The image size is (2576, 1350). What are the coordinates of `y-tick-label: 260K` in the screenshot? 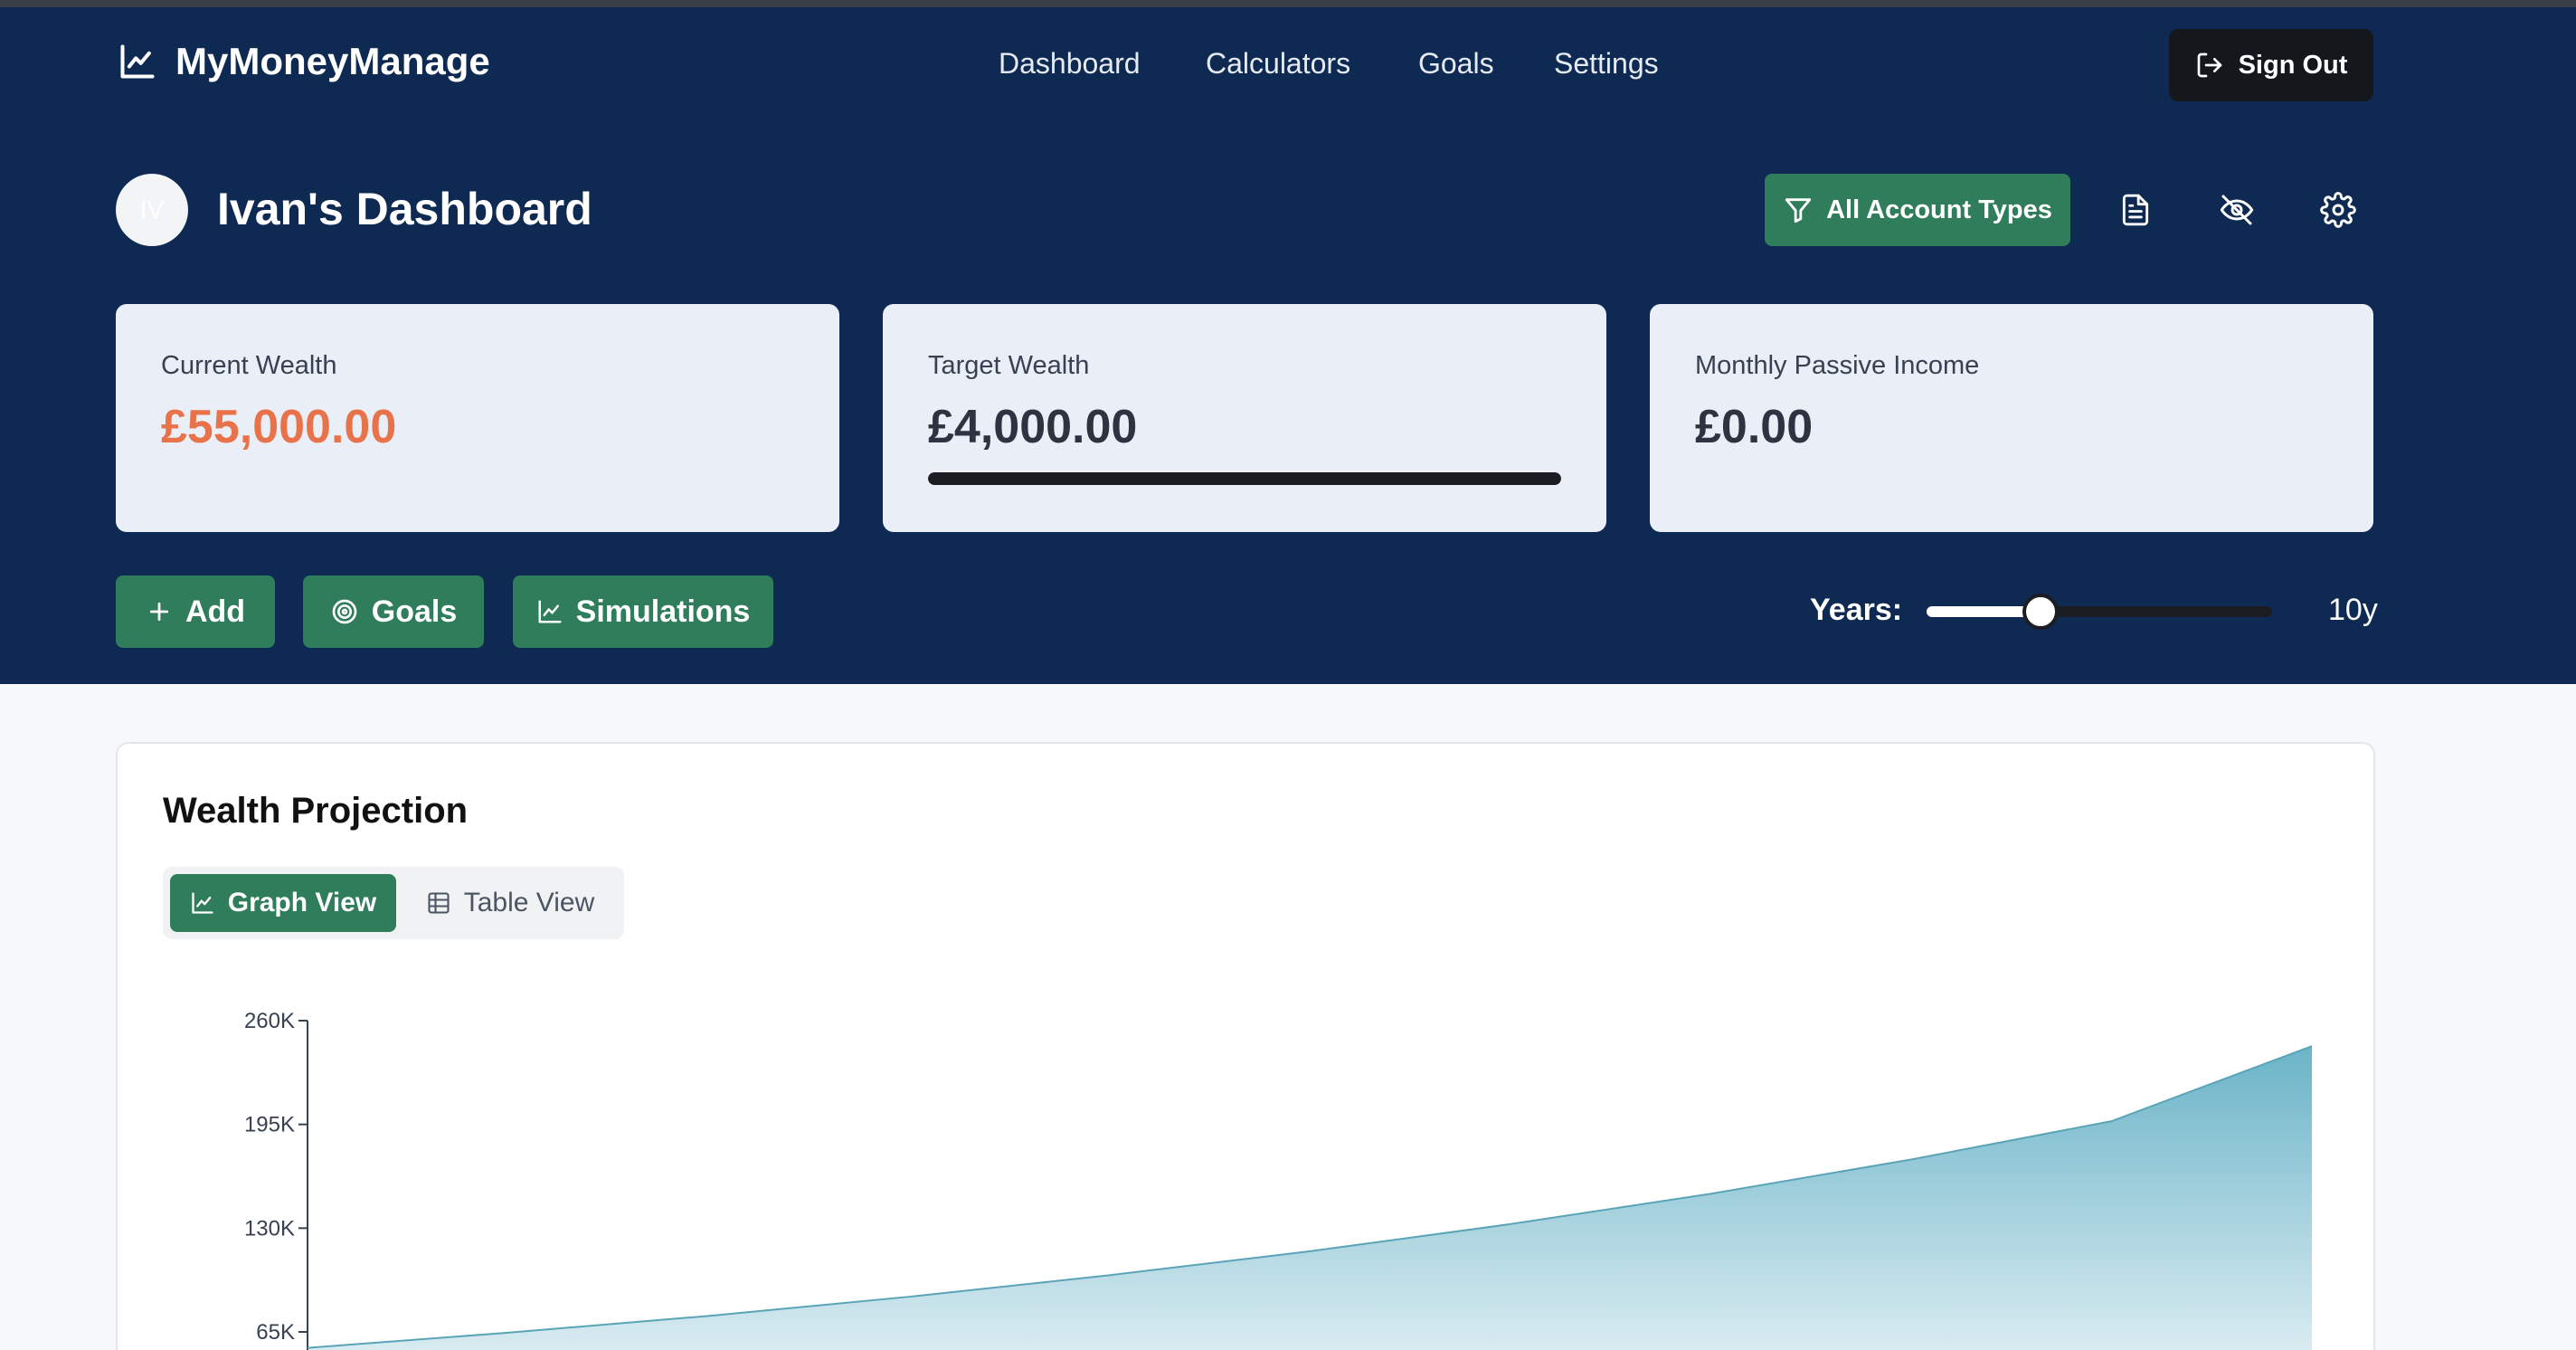 It's located at (269, 1021).